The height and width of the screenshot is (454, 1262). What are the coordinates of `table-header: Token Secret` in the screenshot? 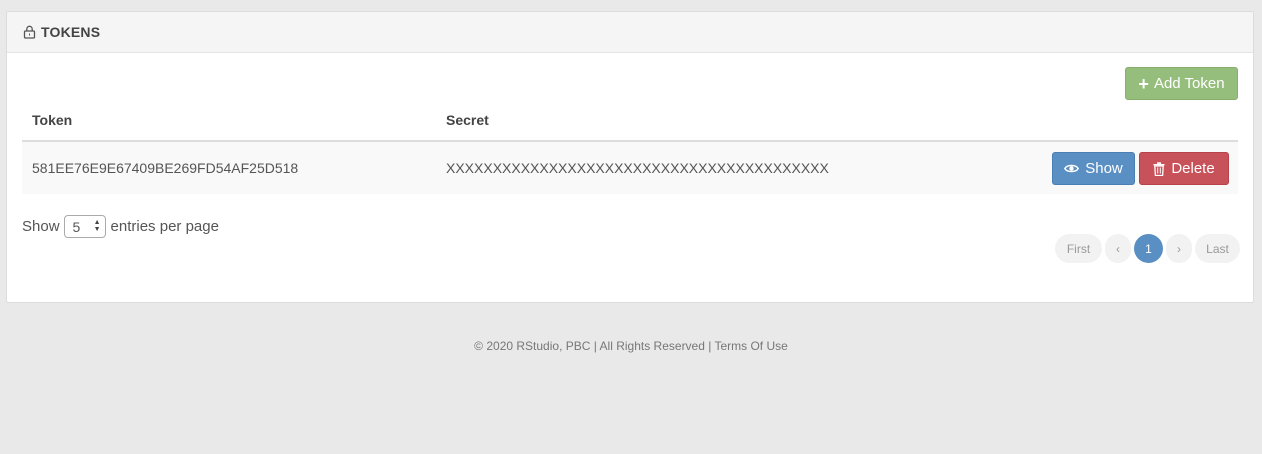 It's located at (630, 125).